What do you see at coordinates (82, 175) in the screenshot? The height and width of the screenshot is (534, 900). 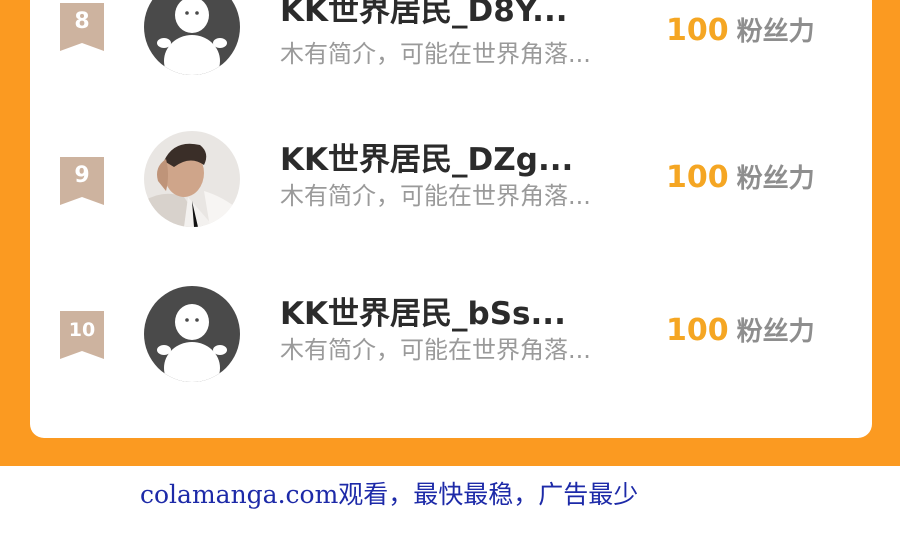 I see `rank-number: 9` at bounding box center [82, 175].